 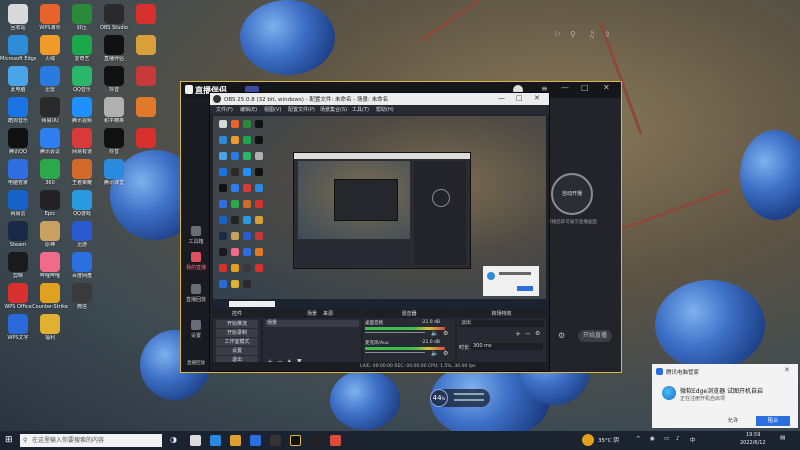 I want to click on sidebar-item-replay: 直播回放, so click(x=196, y=293).